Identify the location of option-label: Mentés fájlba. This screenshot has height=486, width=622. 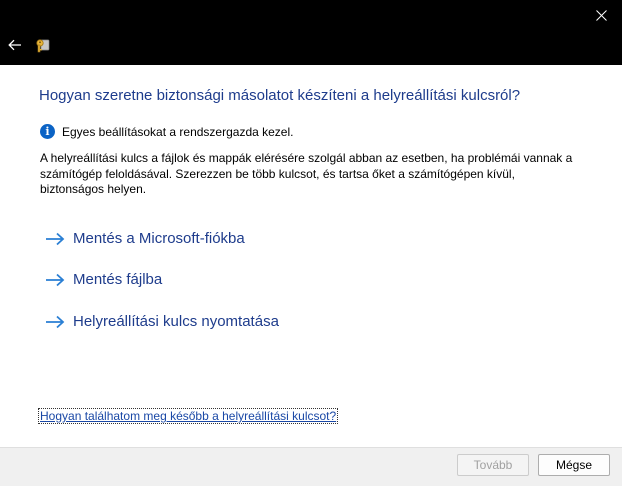
(118, 279).